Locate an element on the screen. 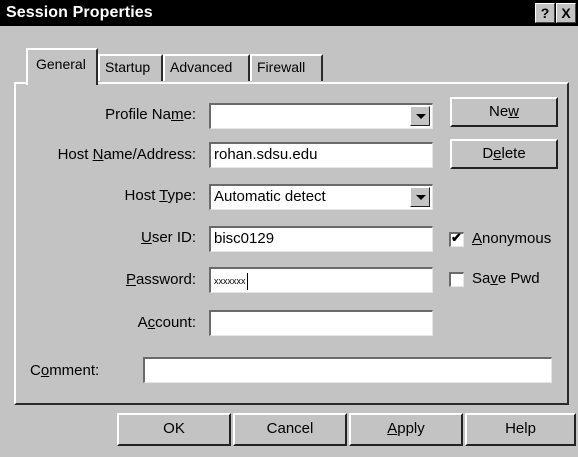 The width and height of the screenshot is (578, 457). host-type-value: Automatic detect is located at coordinates (270, 196).